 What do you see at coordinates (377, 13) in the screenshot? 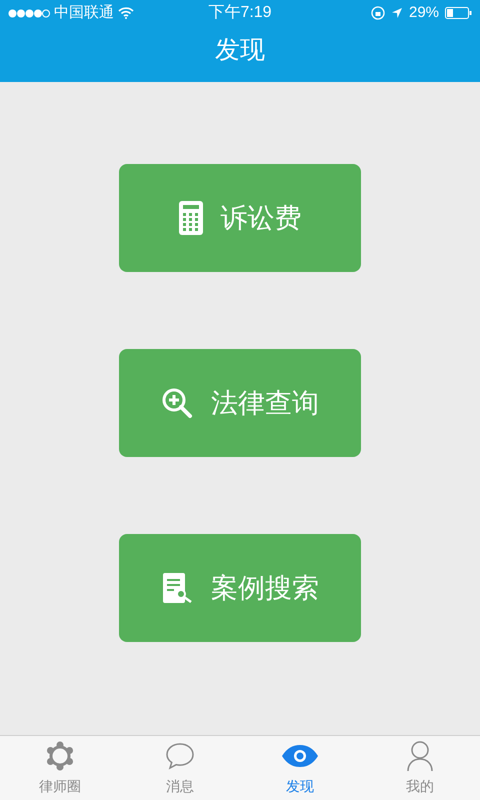
I see `rotation-lock-icon` at bounding box center [377, 13].